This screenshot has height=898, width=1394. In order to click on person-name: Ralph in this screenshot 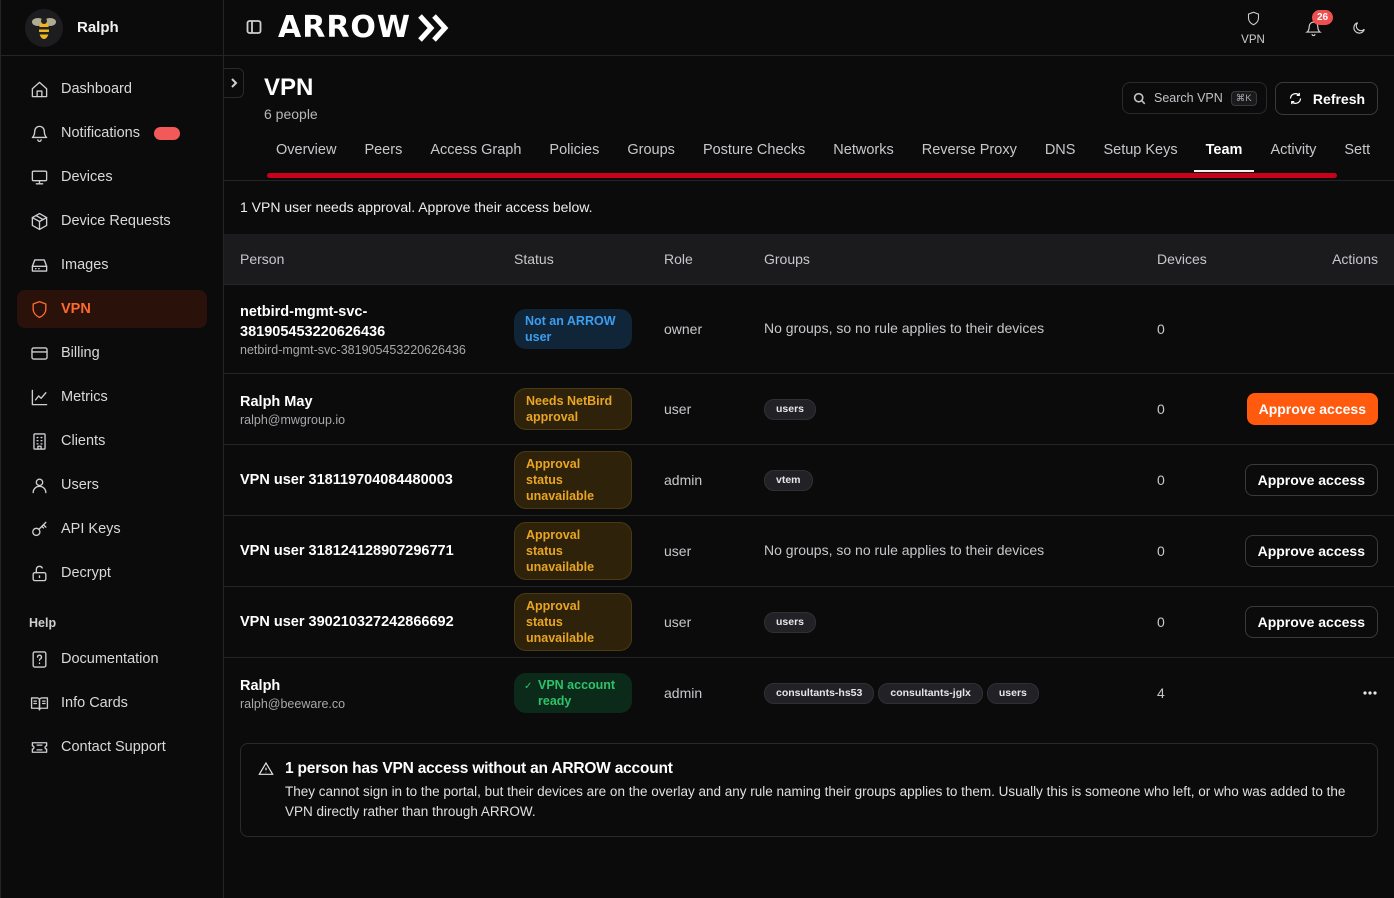, I will do `click(260, 685)`.